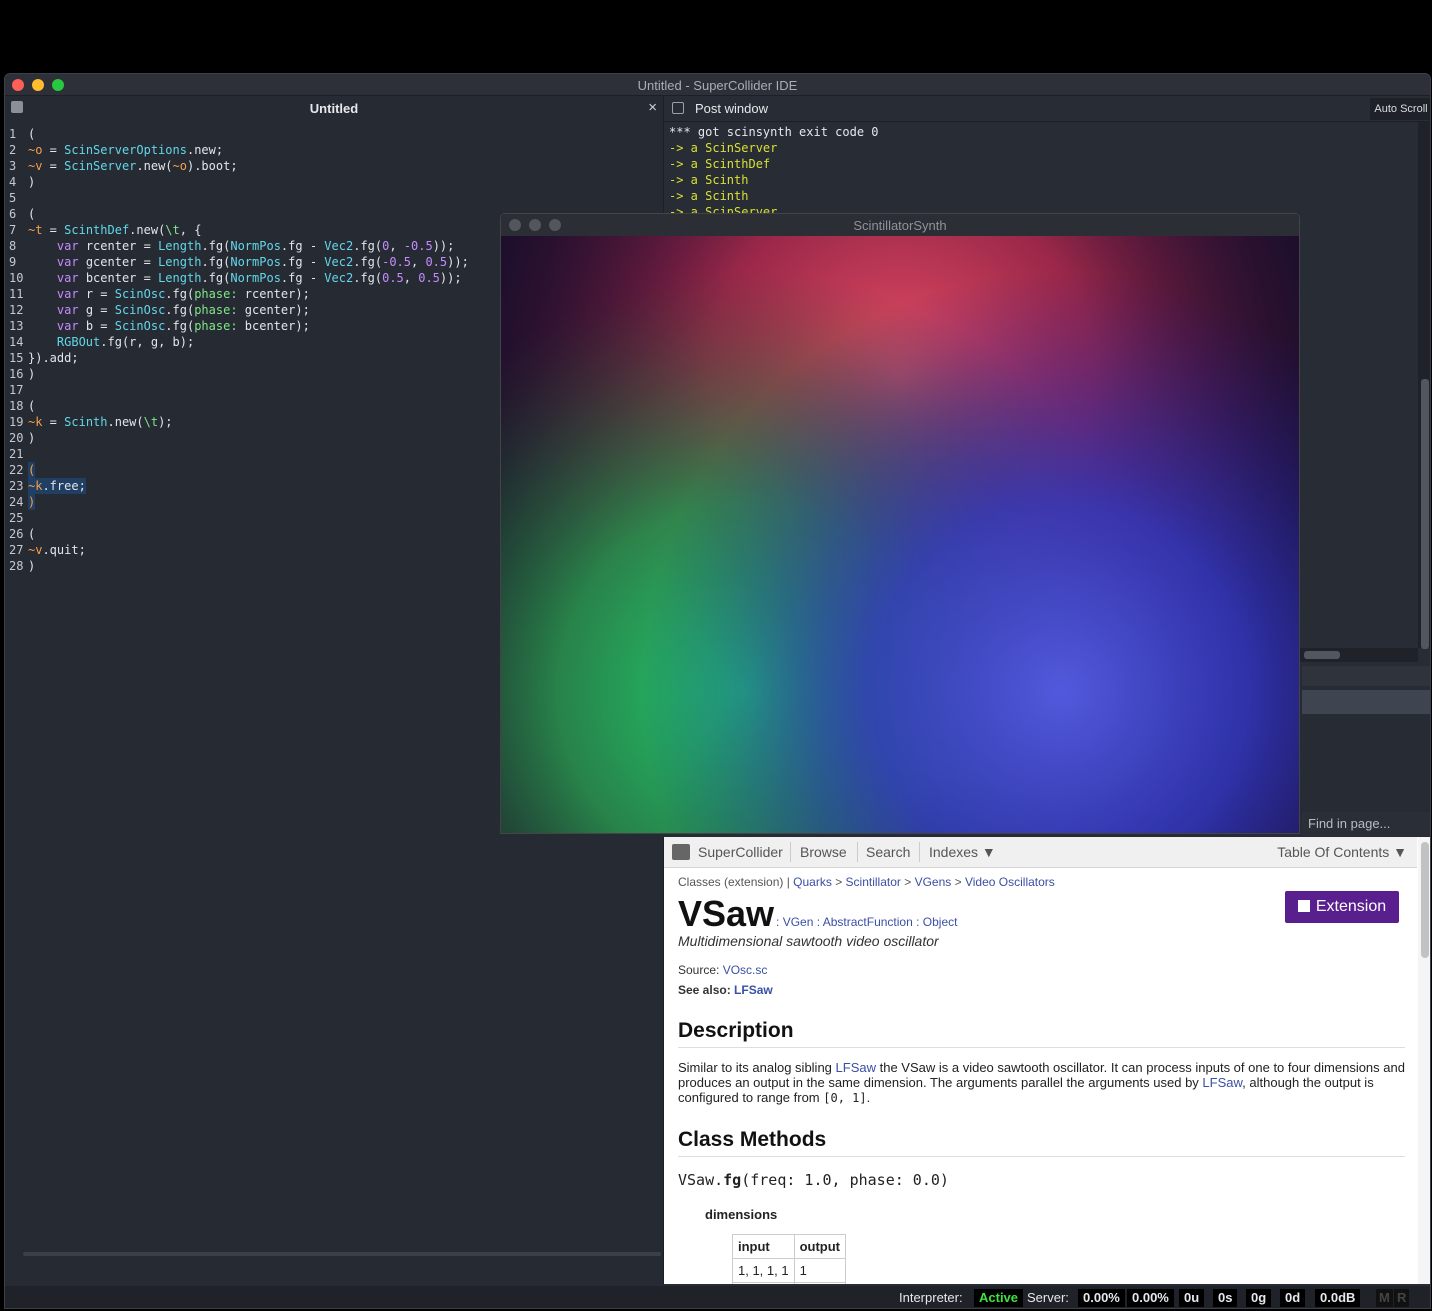 Image resolution: width=1432 pixels, height=1311 pixels. I want to click on peak-cpu: 0.00%, so click(1150, 1298).